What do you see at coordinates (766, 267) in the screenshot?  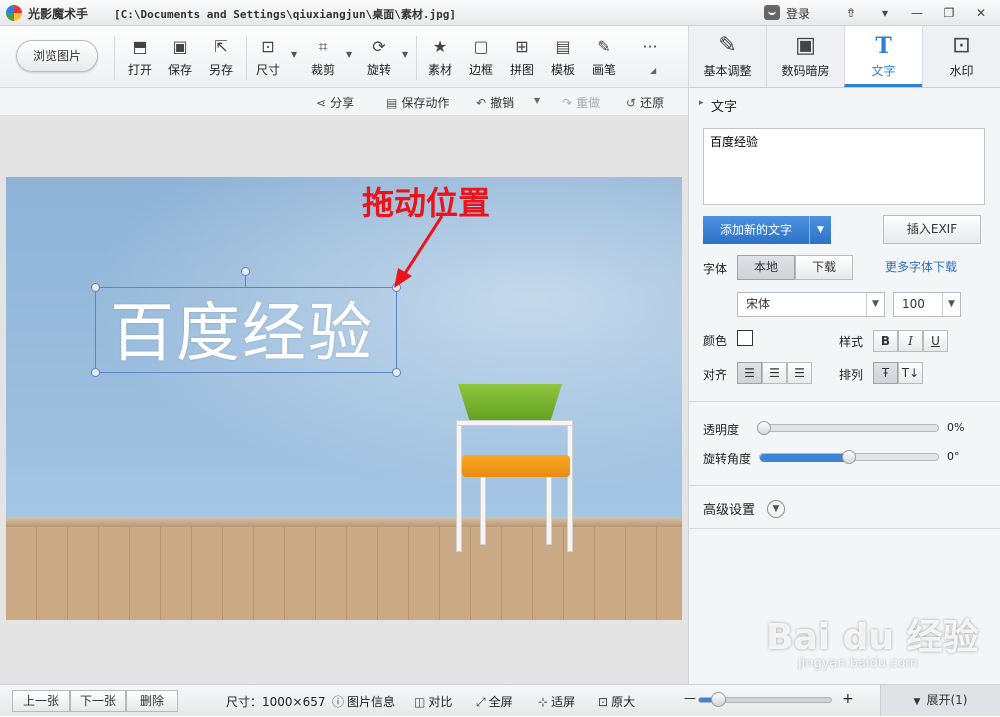 I see `font-local-toggle: 本地` at bounding box center [766, 267].